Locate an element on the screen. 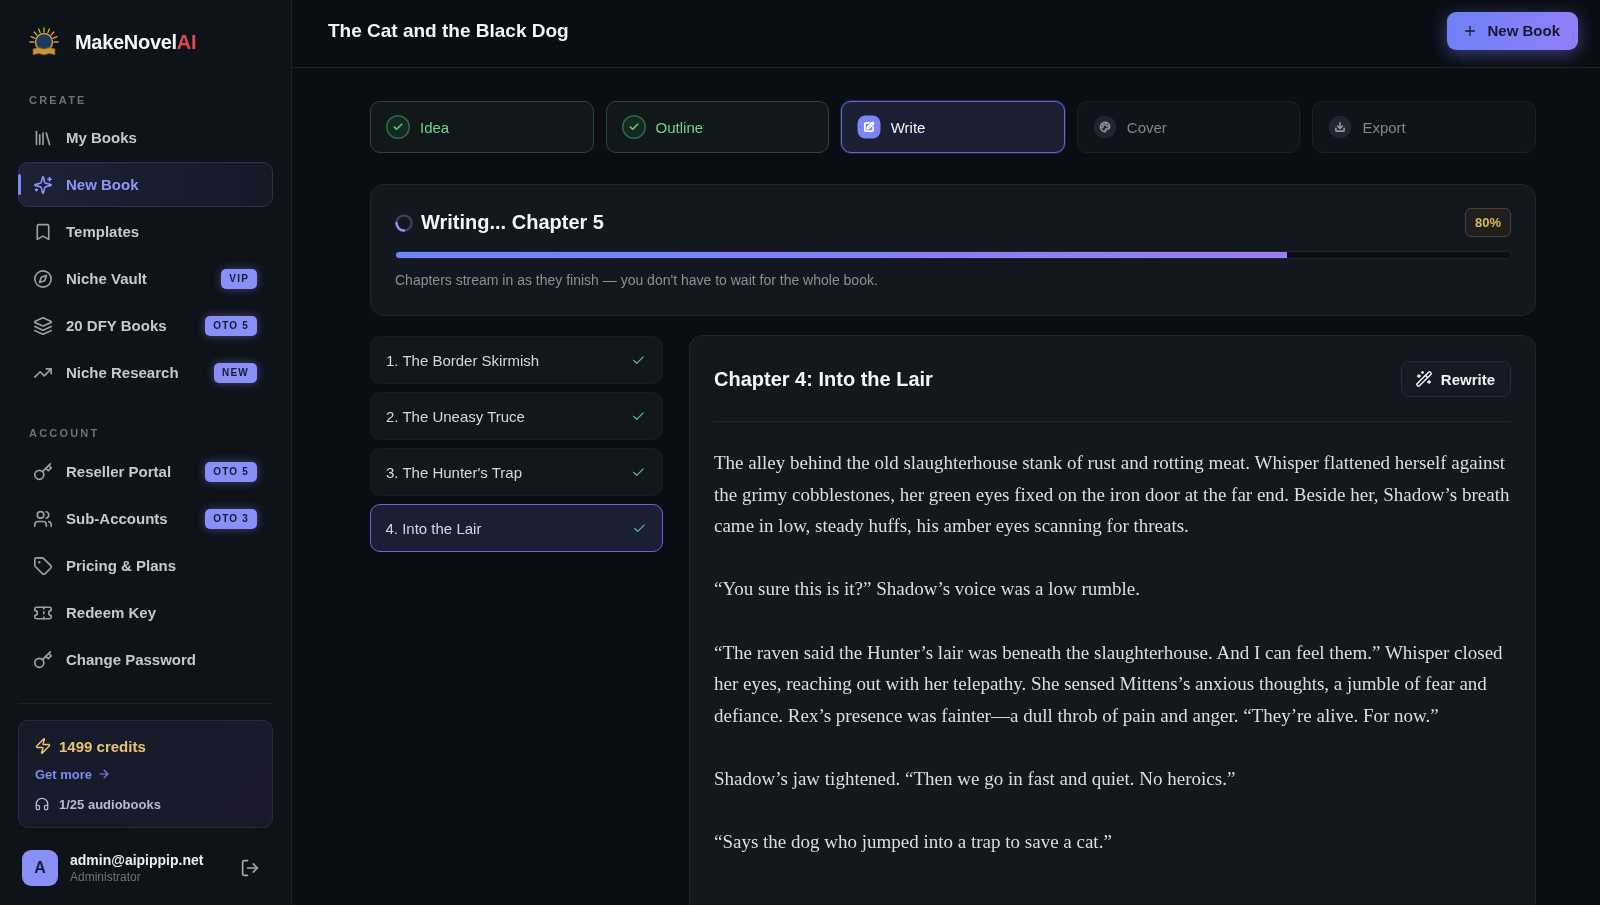 The width and height of the screenshot is (1600, 905). get-more-link: Get more is located at coordinates (73, 774).